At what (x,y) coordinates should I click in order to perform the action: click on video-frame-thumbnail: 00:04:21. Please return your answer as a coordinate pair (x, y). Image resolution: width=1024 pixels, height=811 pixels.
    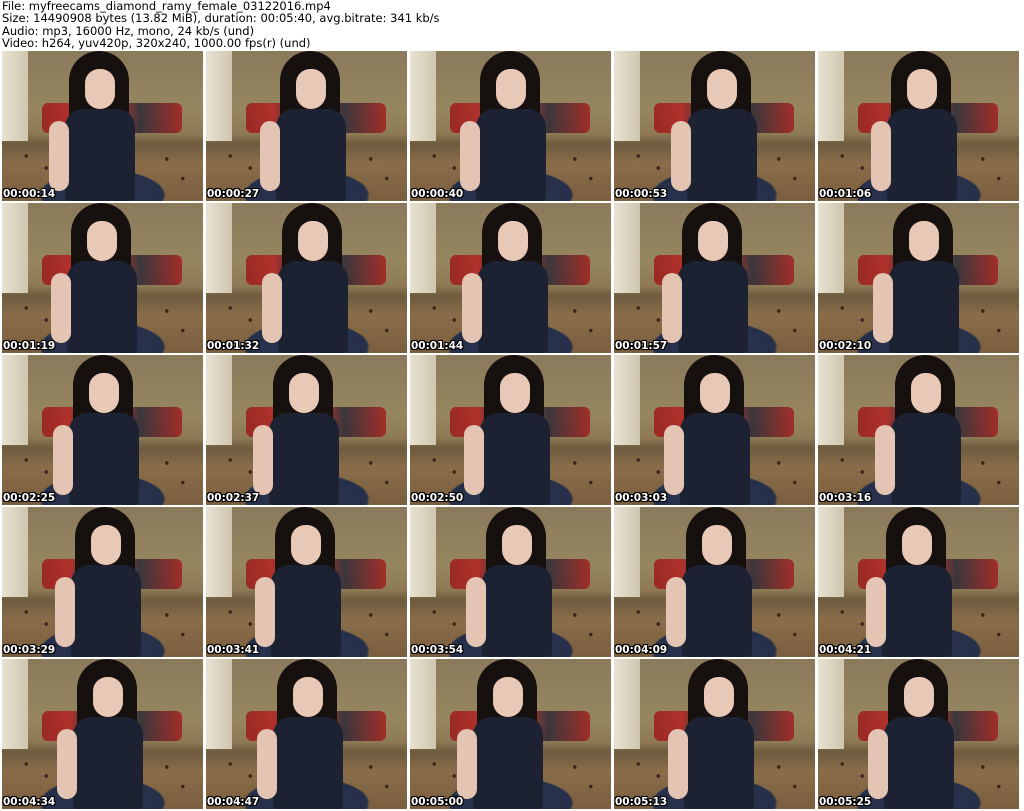
    Looking at the image, I should click on (918, 582).